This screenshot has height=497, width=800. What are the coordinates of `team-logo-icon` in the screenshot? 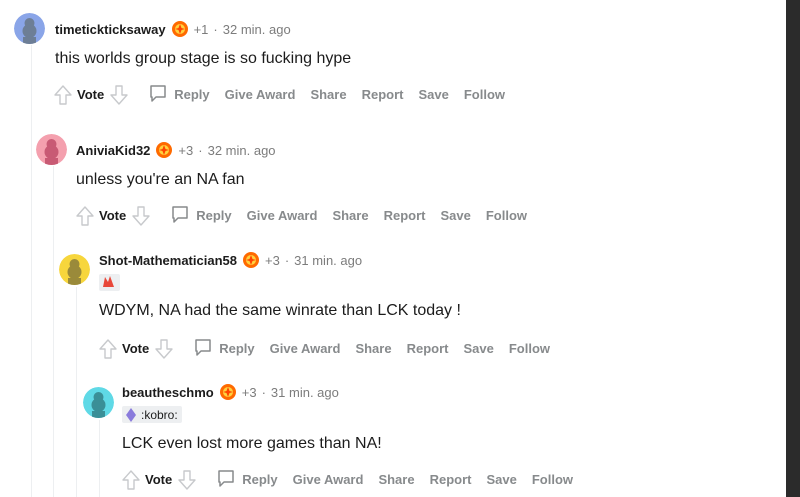 It's located at (108, 283).